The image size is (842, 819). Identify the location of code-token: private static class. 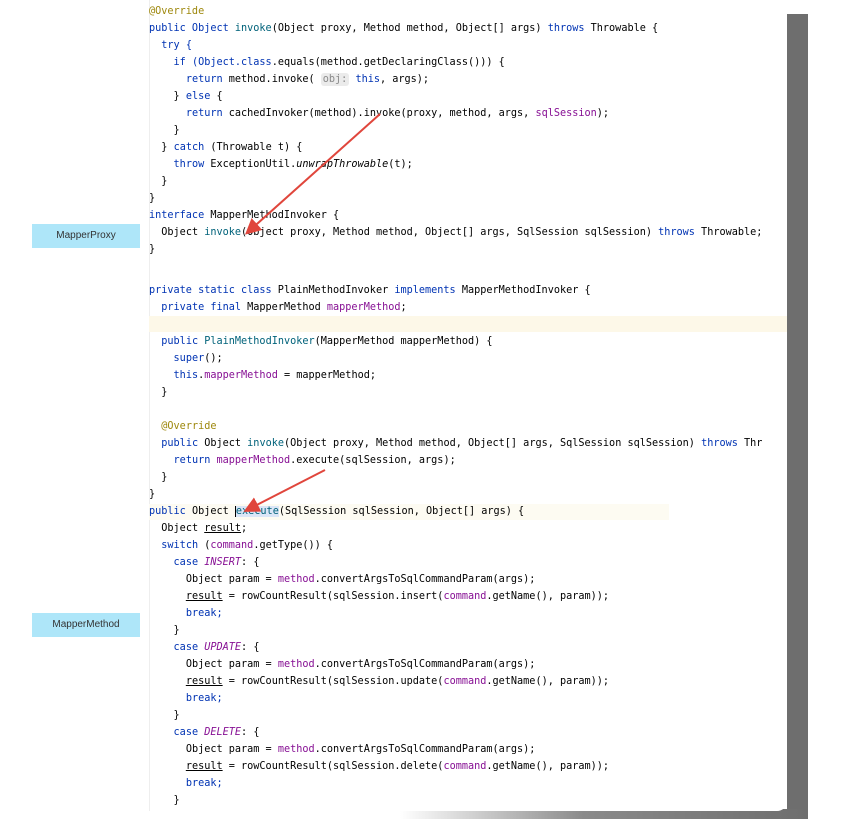
(210, 290).